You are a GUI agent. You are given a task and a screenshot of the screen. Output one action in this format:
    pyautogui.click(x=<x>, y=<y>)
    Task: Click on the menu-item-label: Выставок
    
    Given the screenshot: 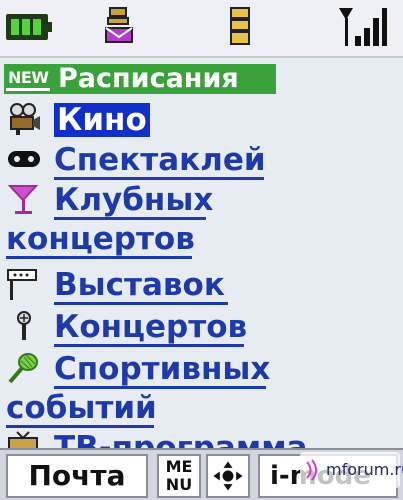 What is the action you would take?
    pyautogui.click(x=139, y=285)
    